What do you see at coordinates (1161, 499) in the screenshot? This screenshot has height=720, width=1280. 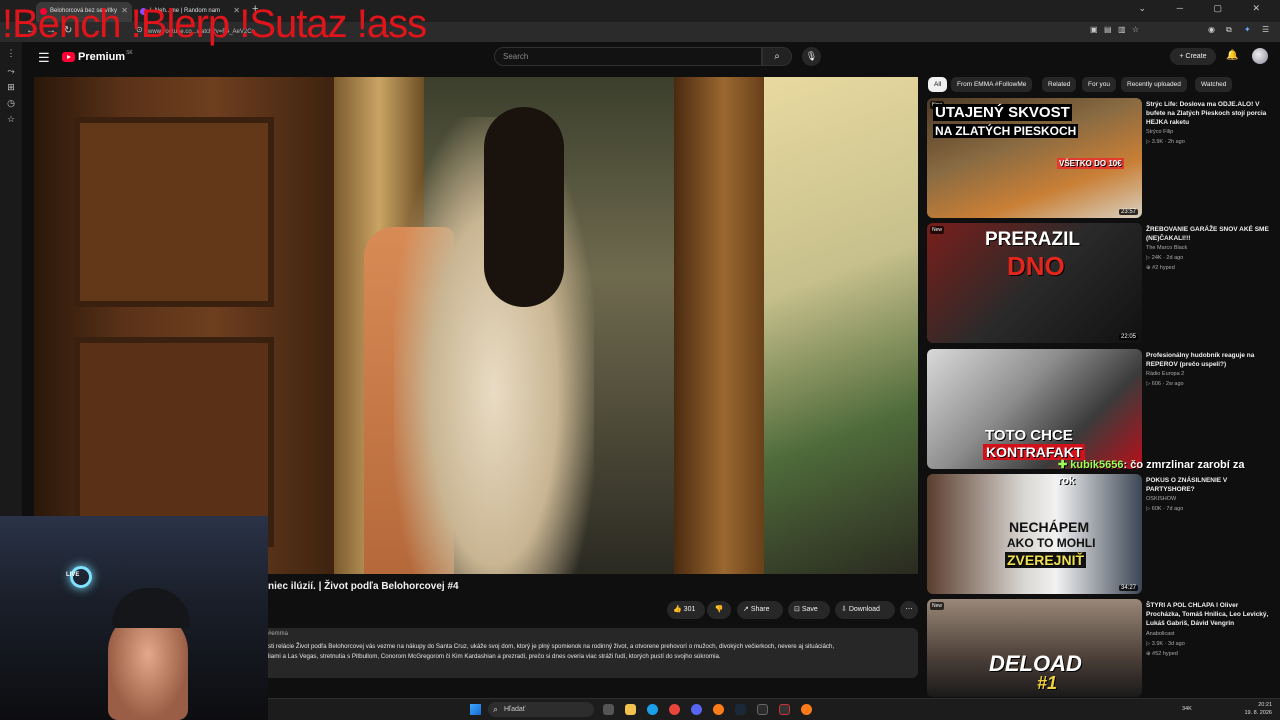 I see `recommendation-channel: OSKISHOW` at bounding box center [1161, 499].